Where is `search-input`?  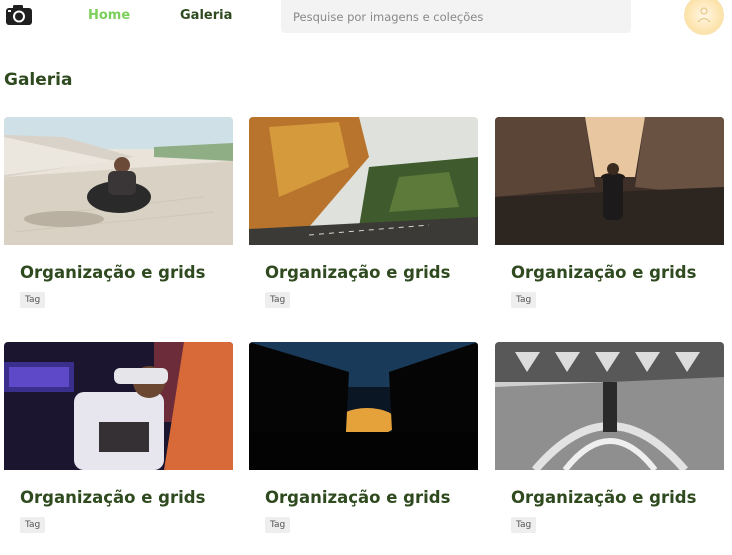
search-input is located at coordinates (456, 16).